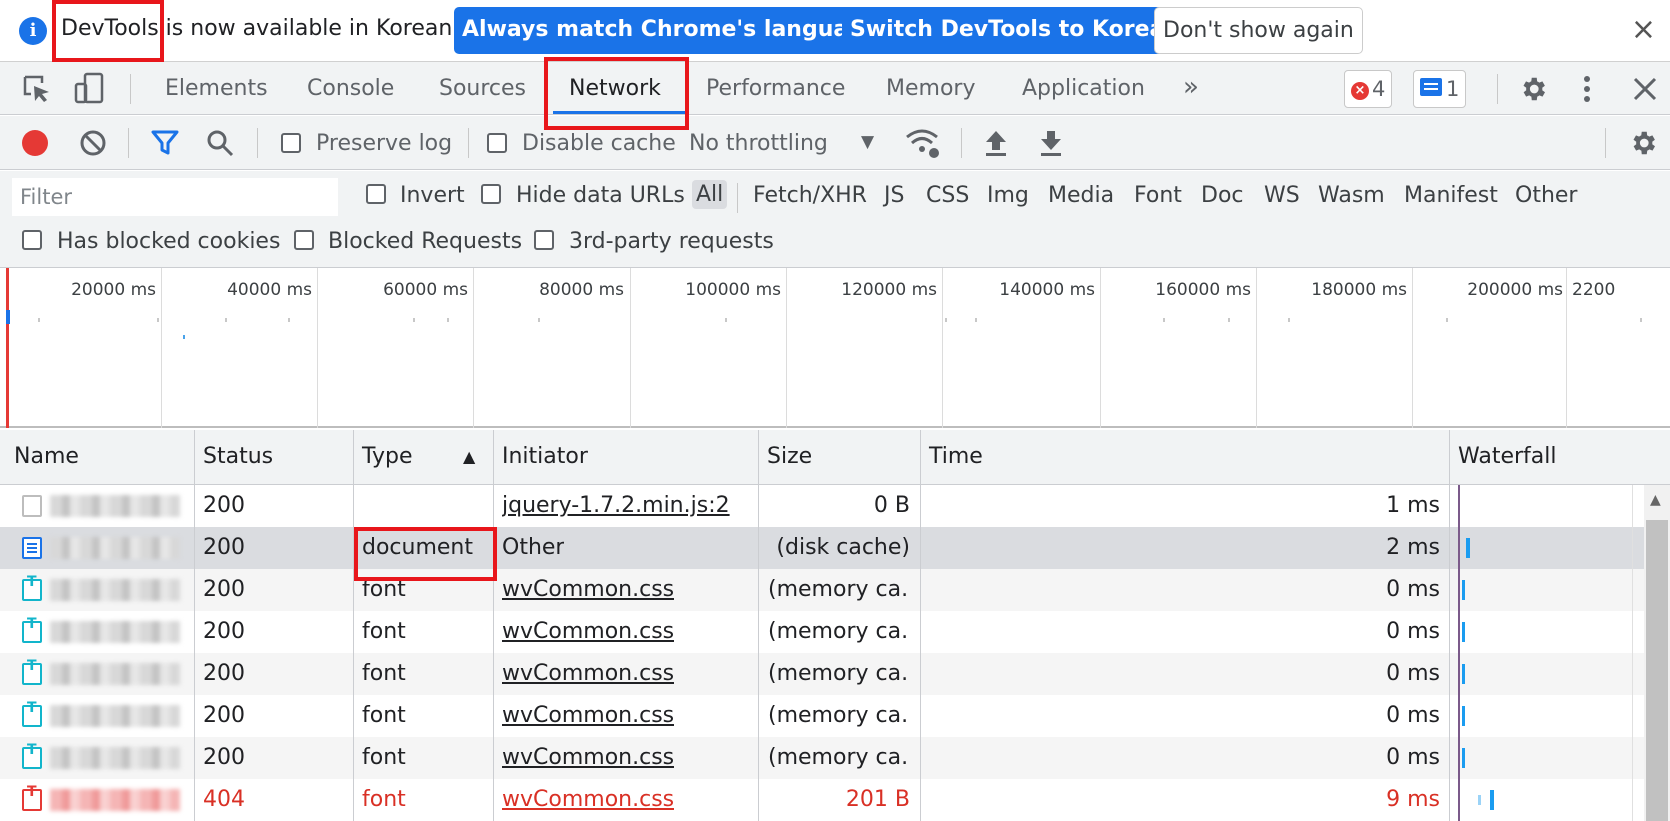 The width and height of the screenshot is (1670, 821). I want to click on hide-data-urls-checkbox, so click(491, 194).